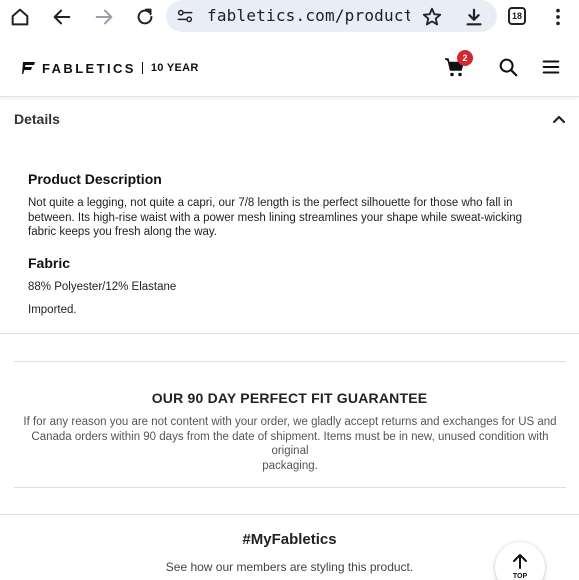  Describe the element at coordinates (551, 67) in the screenshot. I see `hamburger-menu-icon` at that location.